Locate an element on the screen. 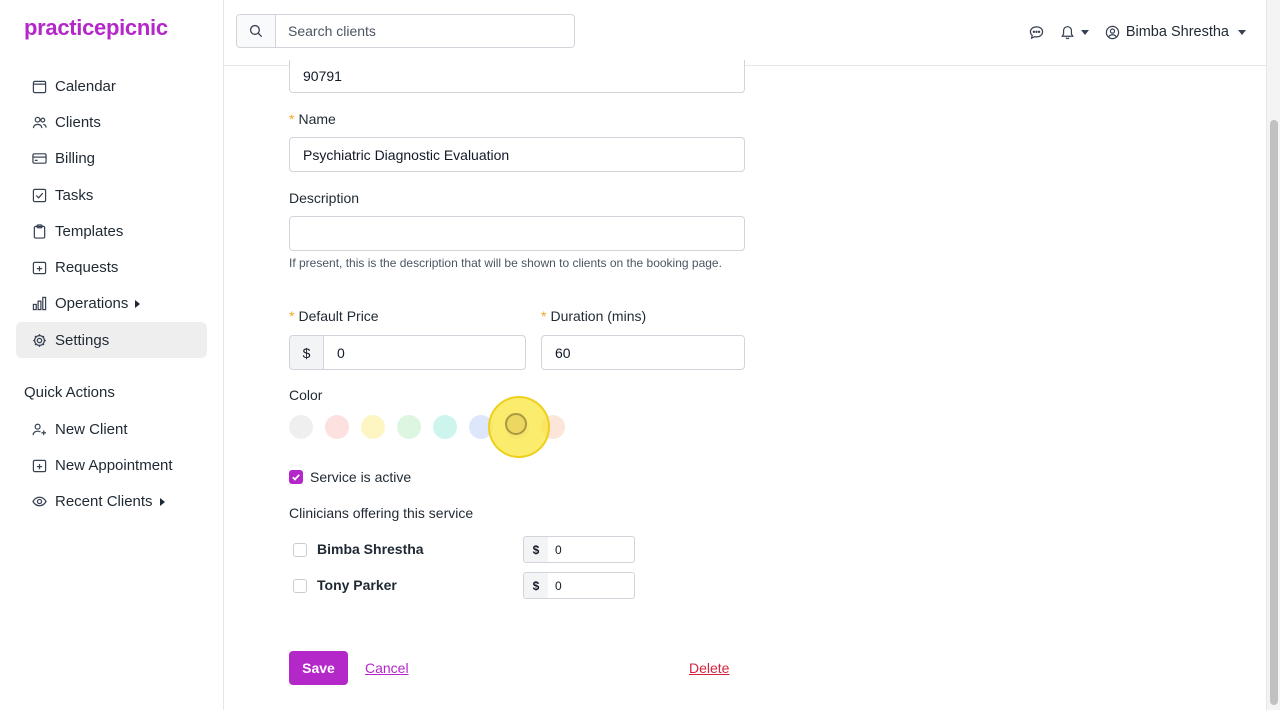  quick-action-new-appointment: New Appointment is located at coordinates (111, 465).